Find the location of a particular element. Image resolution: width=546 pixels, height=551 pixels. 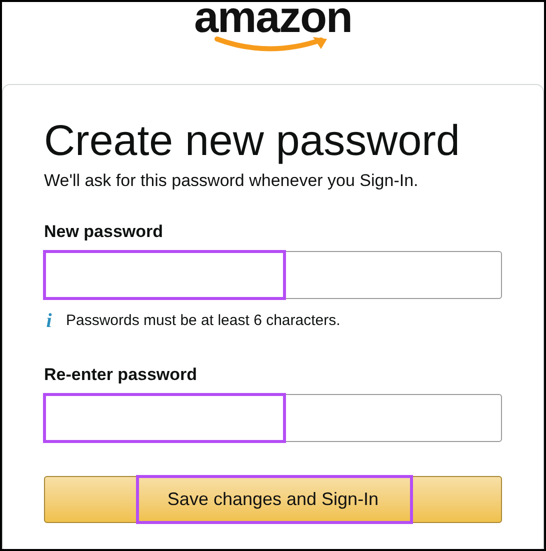

hint-text: Passwords must be at least 6 characters. is located at coordinates (203, 321).